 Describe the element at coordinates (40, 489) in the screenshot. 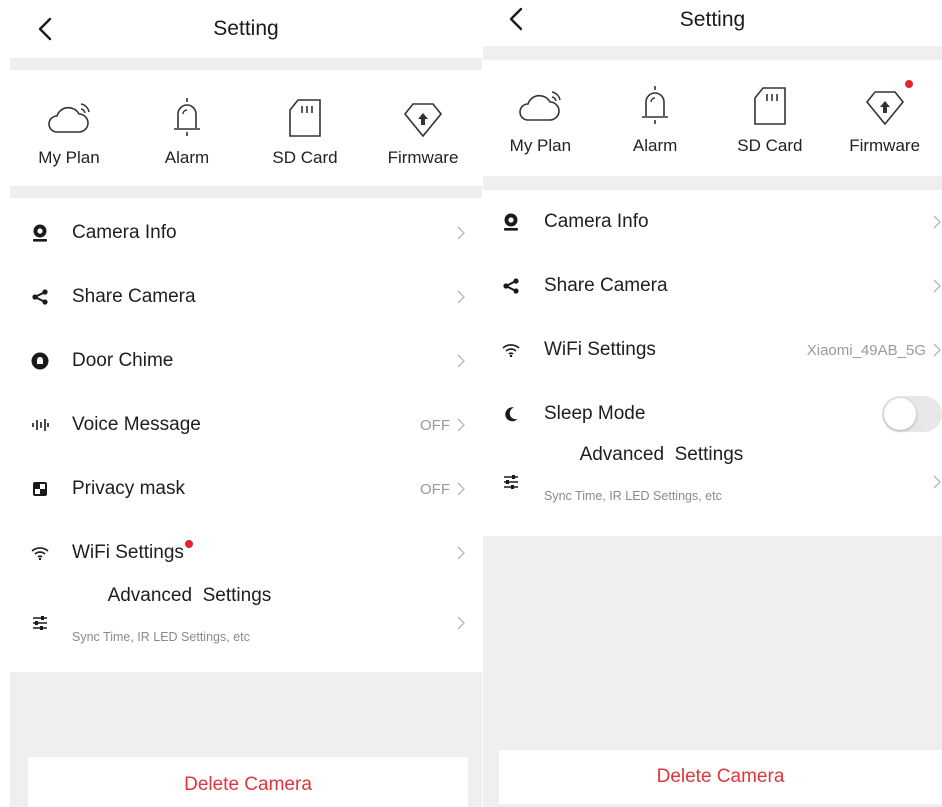

I see `privacy-mask-icon` at that location.